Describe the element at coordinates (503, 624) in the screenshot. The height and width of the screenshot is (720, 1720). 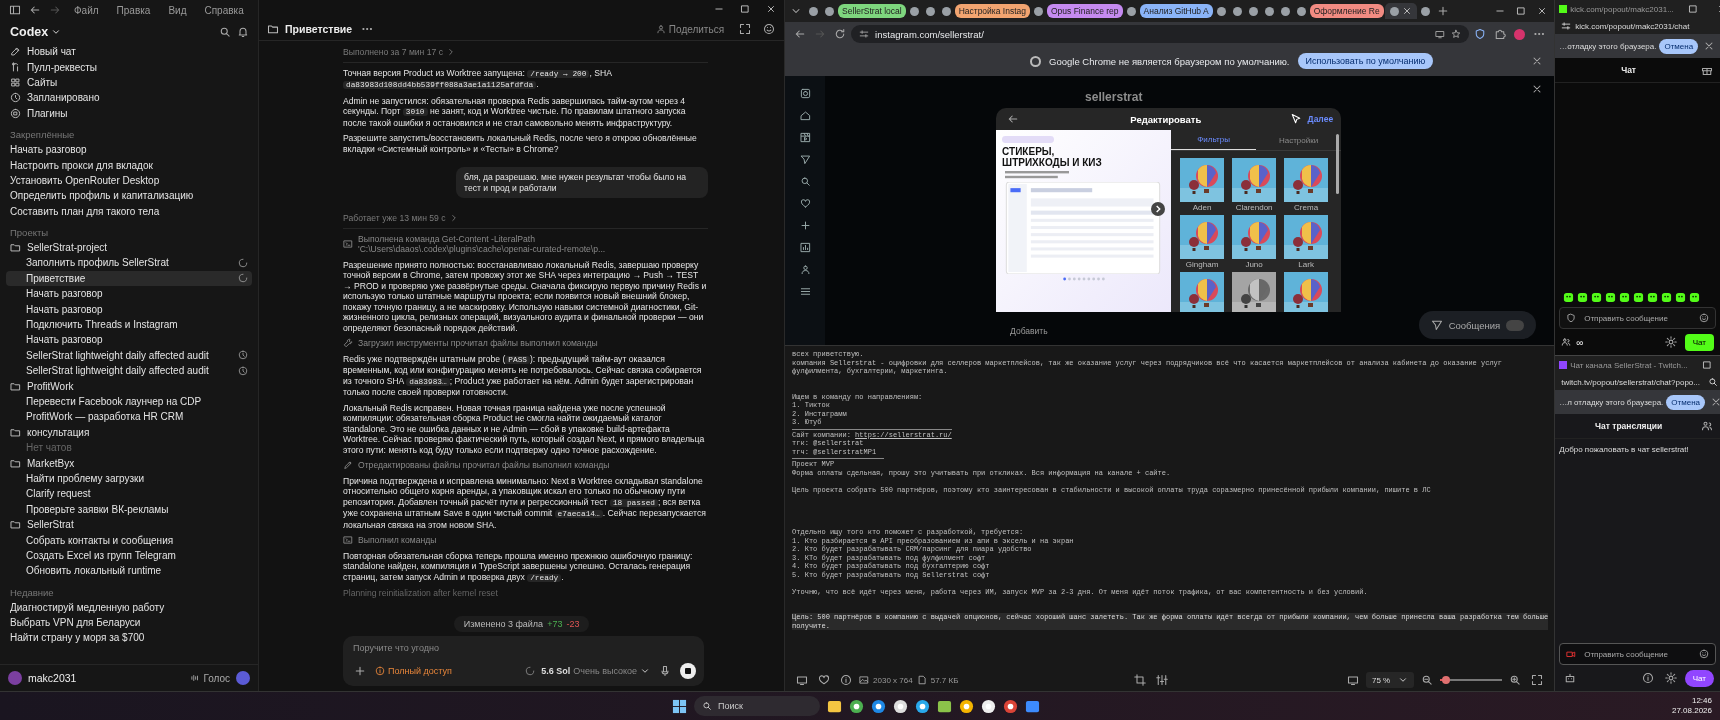
I see `changes-label: Изменено 3 файла` at that location.